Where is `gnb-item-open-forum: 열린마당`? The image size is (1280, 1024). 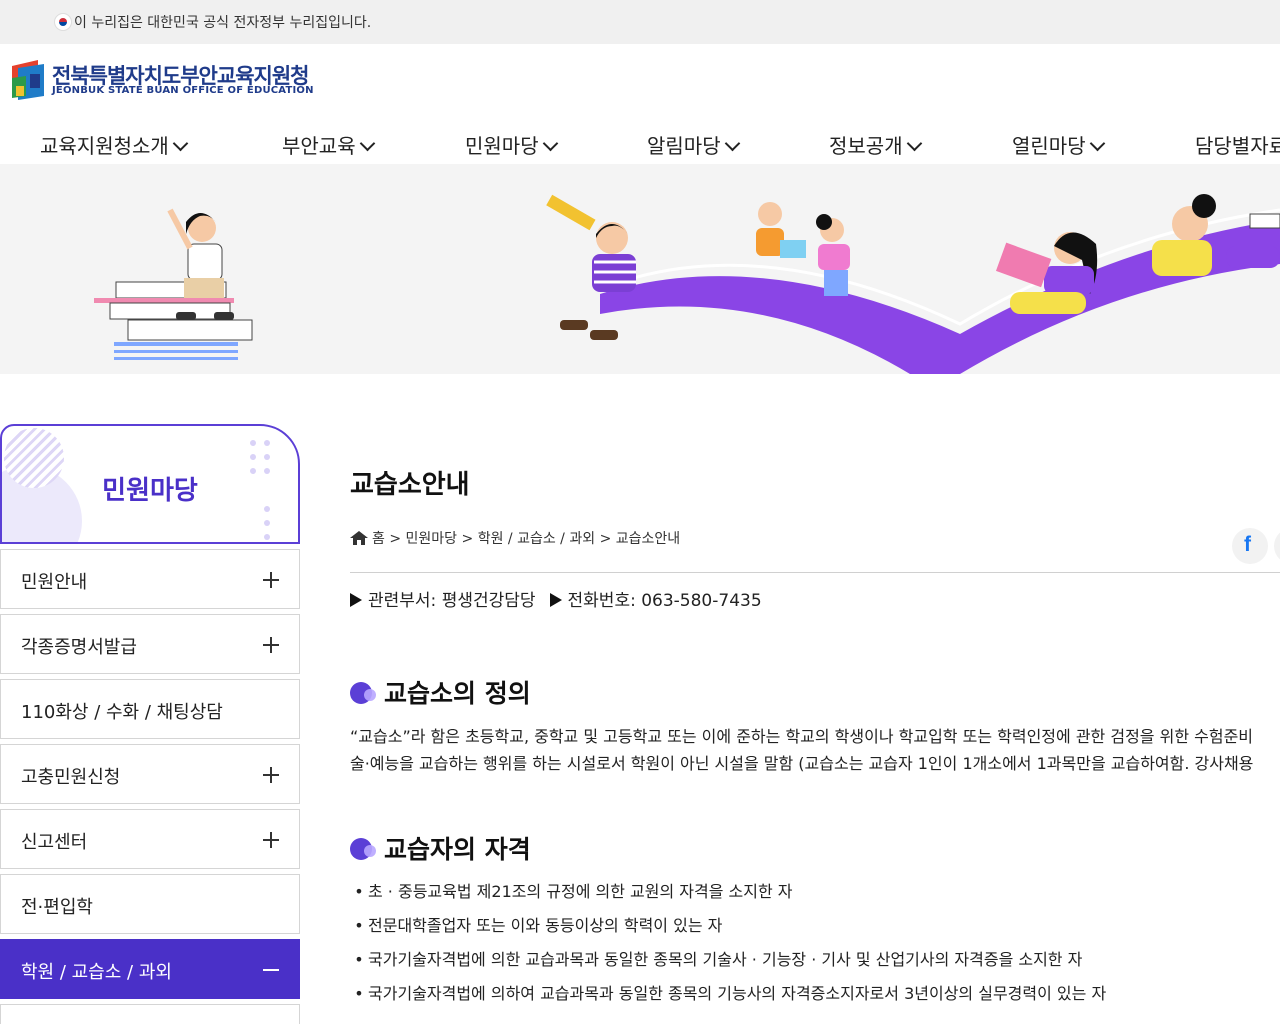 gnb-item-open-forum: 열린마당 is located at coordinates (1058, 144).